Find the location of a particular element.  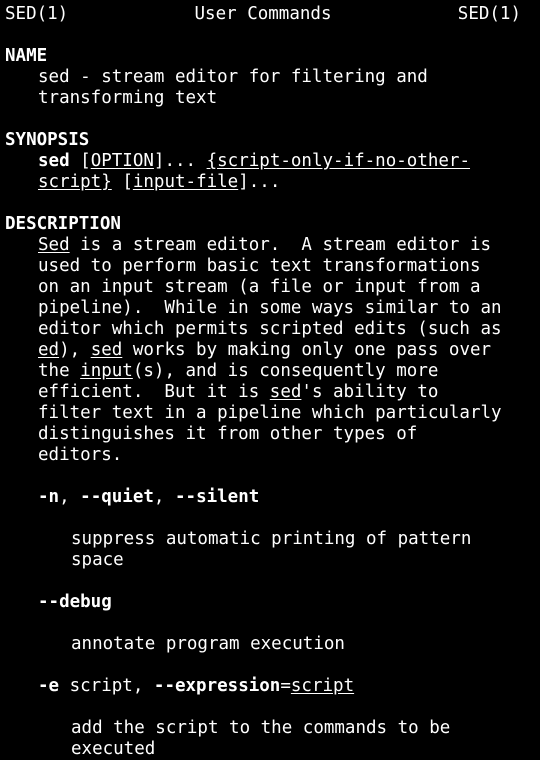

flag-expression: --expression is located at coordinates (217, 686).